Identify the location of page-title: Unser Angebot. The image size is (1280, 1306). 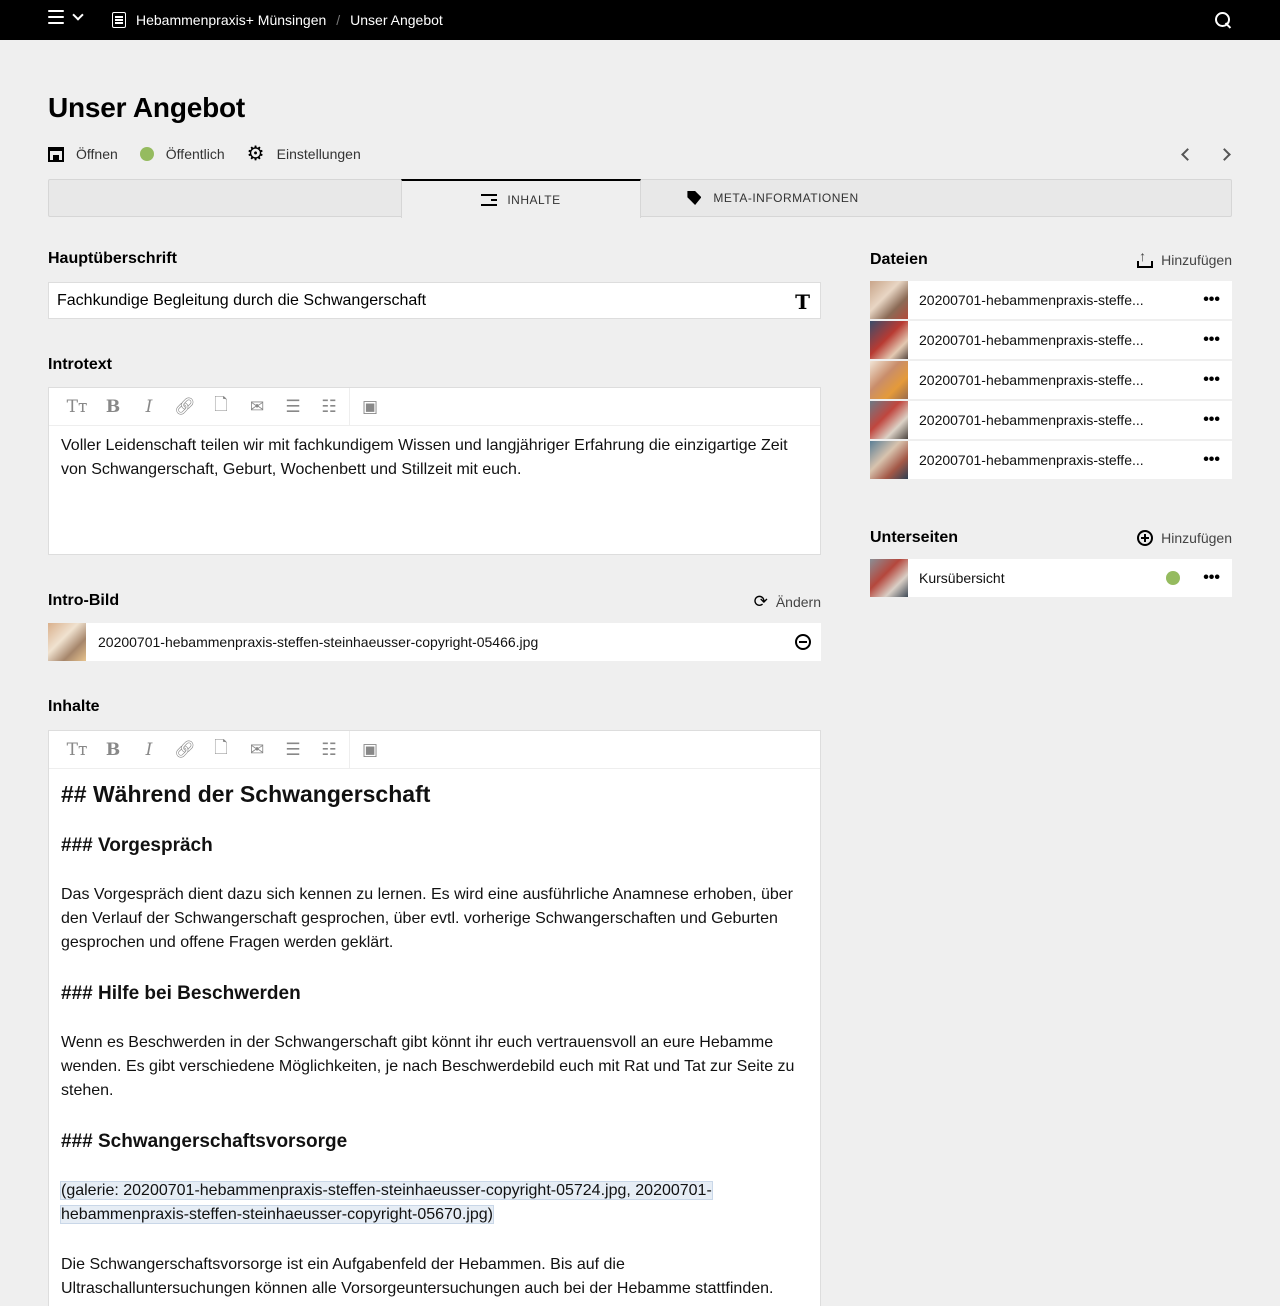
(147, 107).